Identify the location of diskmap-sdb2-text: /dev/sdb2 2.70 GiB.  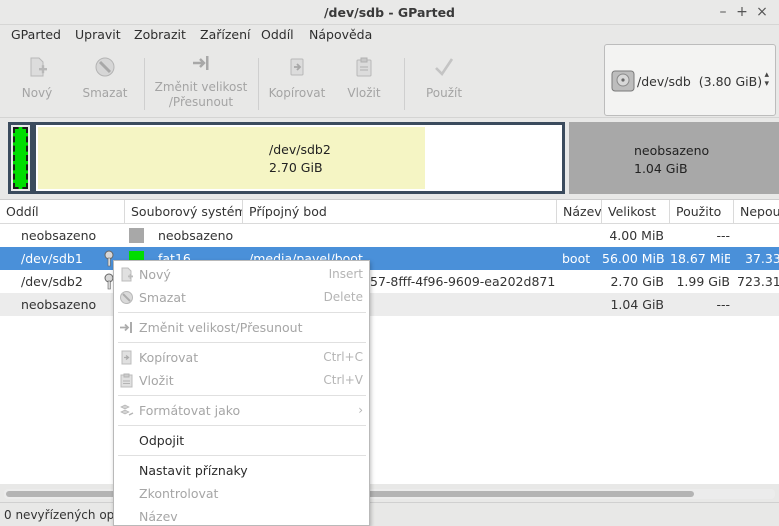
(300, 158).